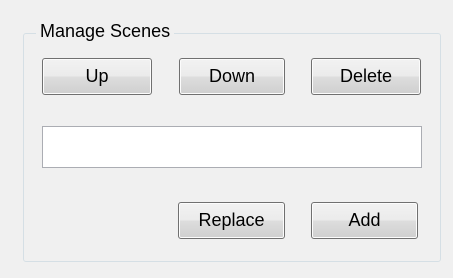 The width and height of the screenshot is (453, 278). Describe the element at coordinates (105, 31) in the screenshot. I see `groupbox-title: Manage Scenes` at that location.